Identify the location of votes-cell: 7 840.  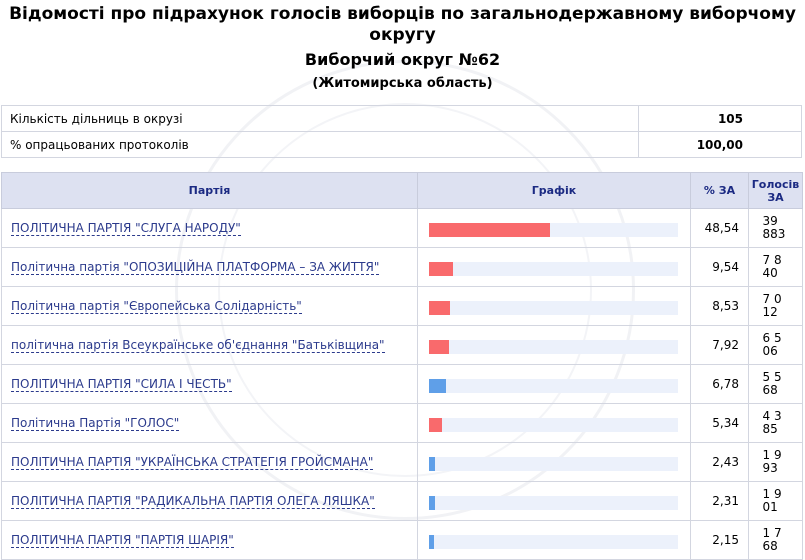
(775, 267).